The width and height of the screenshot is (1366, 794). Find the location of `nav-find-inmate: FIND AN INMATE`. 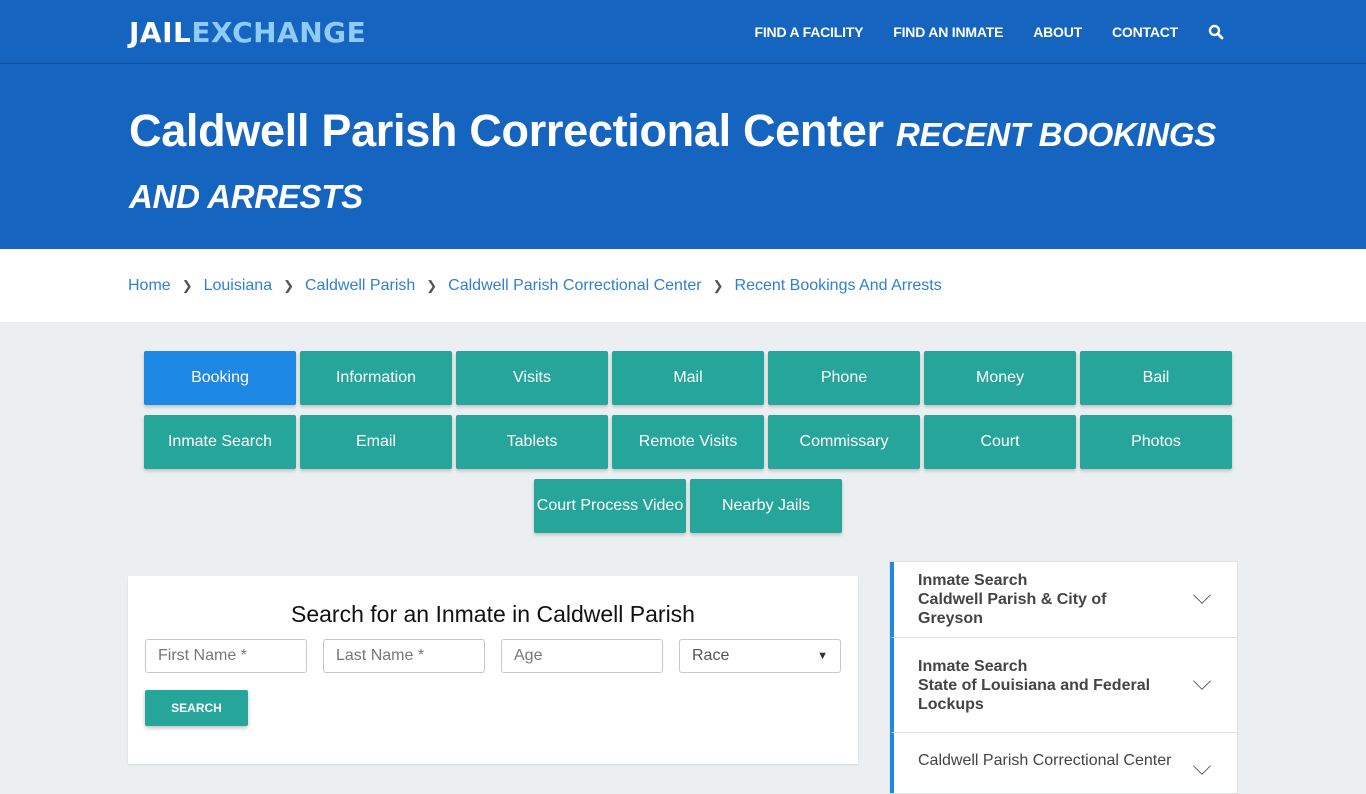

nav-find-inmate: FIND AN INMATE is located at coordinates (948, 32).